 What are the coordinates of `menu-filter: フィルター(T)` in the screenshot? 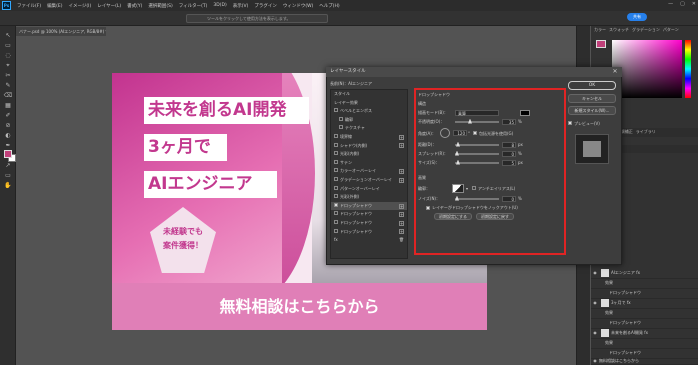 It's located at (193, 6).